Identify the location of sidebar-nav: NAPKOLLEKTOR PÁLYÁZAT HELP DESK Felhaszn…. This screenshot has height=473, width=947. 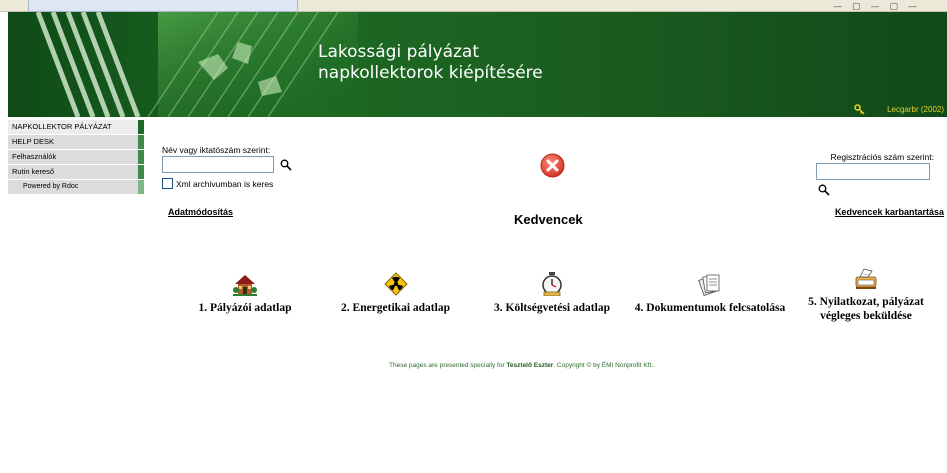
(76, 157).